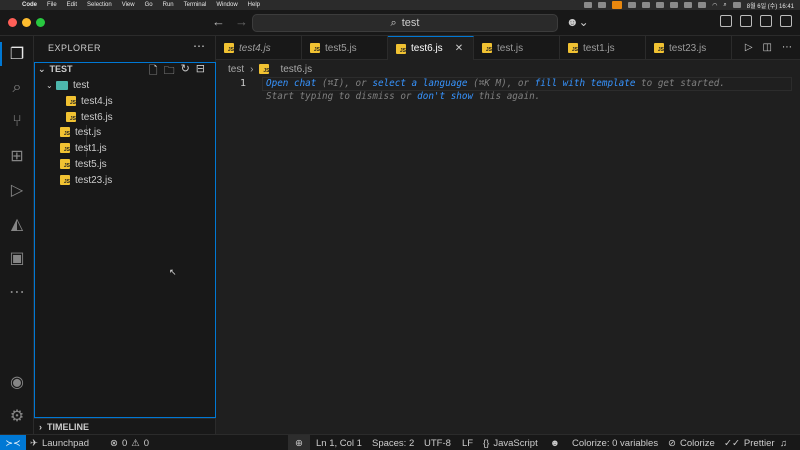 The image size is (800, 450). Describe the element at coordinates (13, 54) in the screenshot. I see `explorer-icon: ❐` at that location.